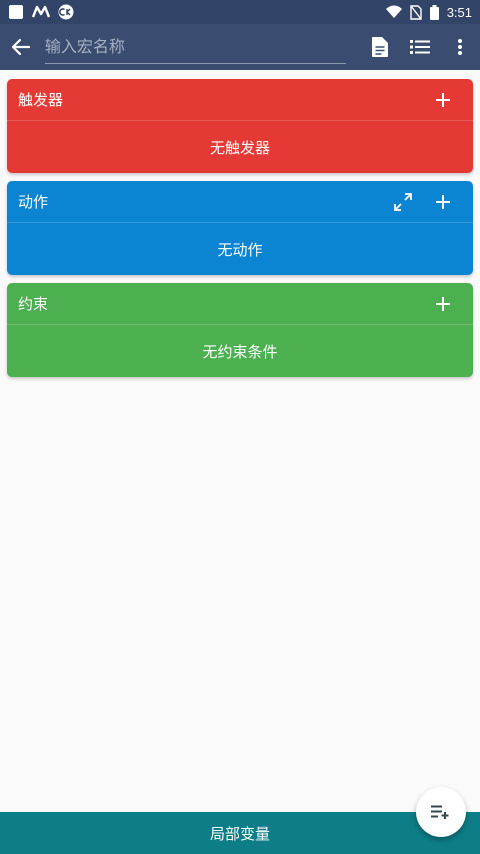  I want to click on actions-card: 动作 无动作, so click(240, 228).